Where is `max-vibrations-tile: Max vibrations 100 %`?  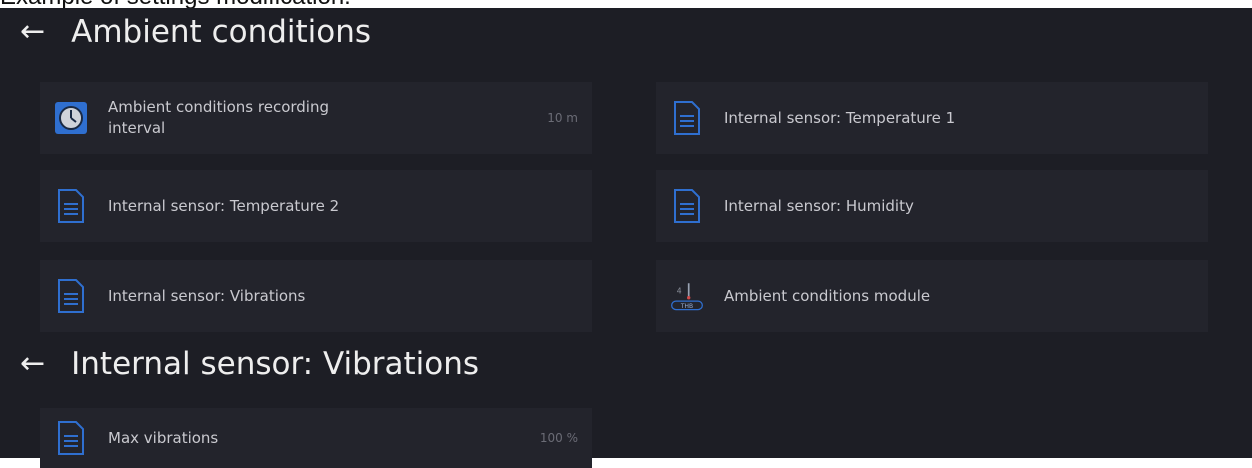
max-vibrations-tile: Max vibrations 100 % is located at coordinates (316, 438).